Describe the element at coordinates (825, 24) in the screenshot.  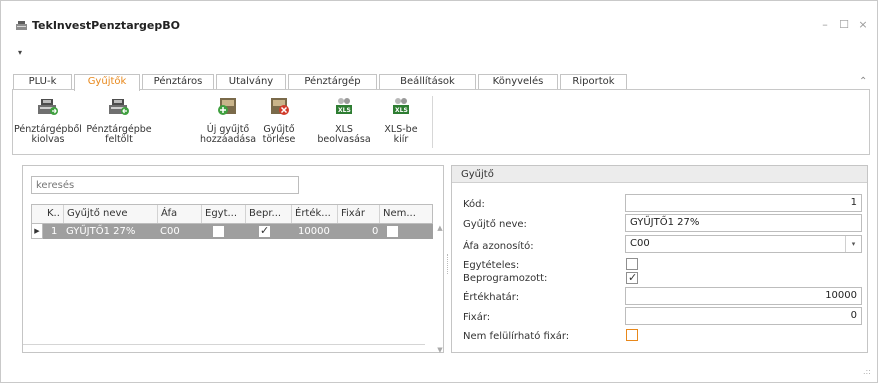
I see `minimize-button: –` at that location.